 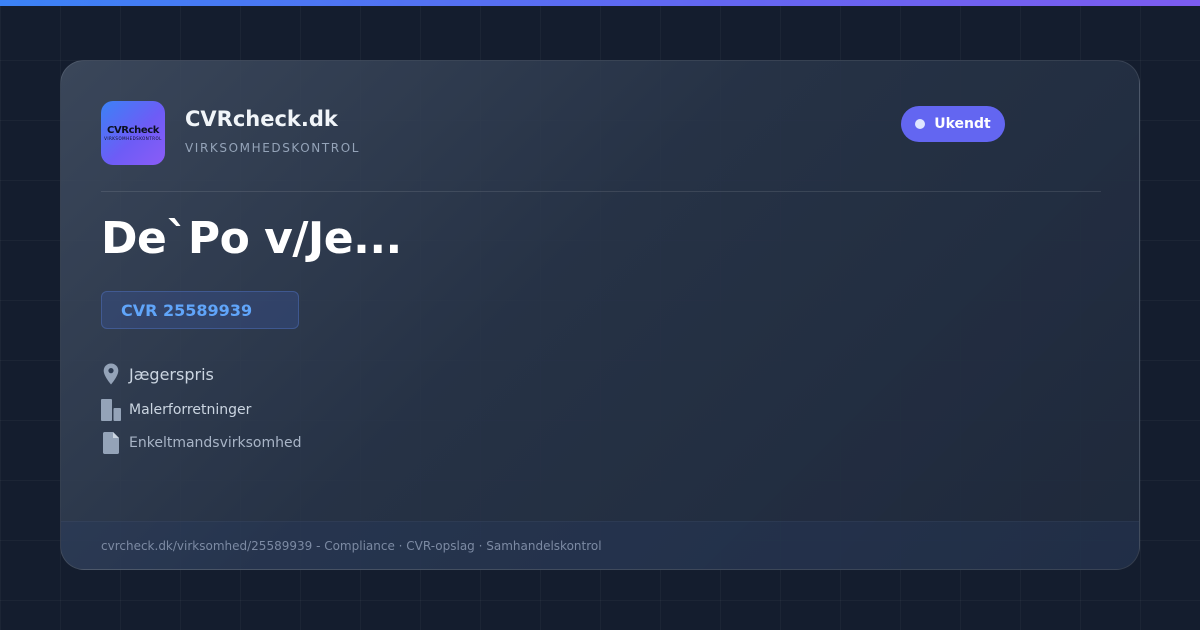 What do you see at coordinates (111, 374) in the screenshot?
I see `location-pin-icon` at bounding box center [111, 374].